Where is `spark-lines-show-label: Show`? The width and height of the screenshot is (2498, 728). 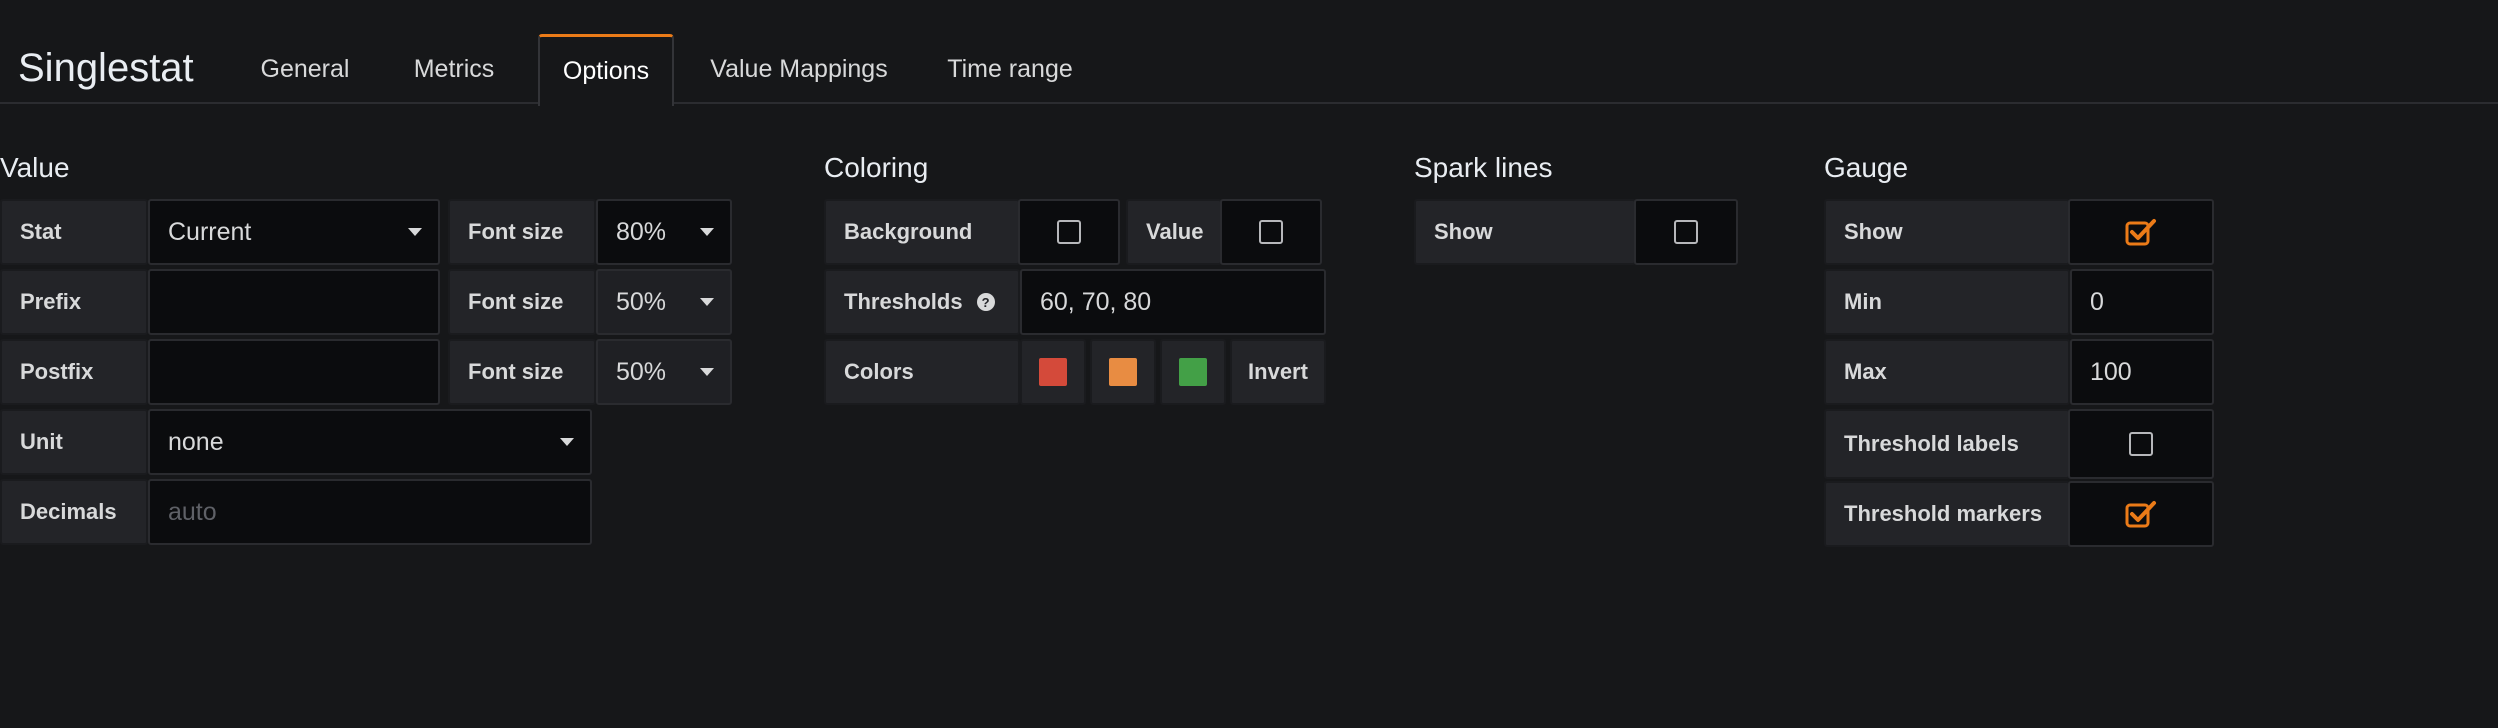 spark-lines-show-label: Show is located at coordinates (1525, 232).